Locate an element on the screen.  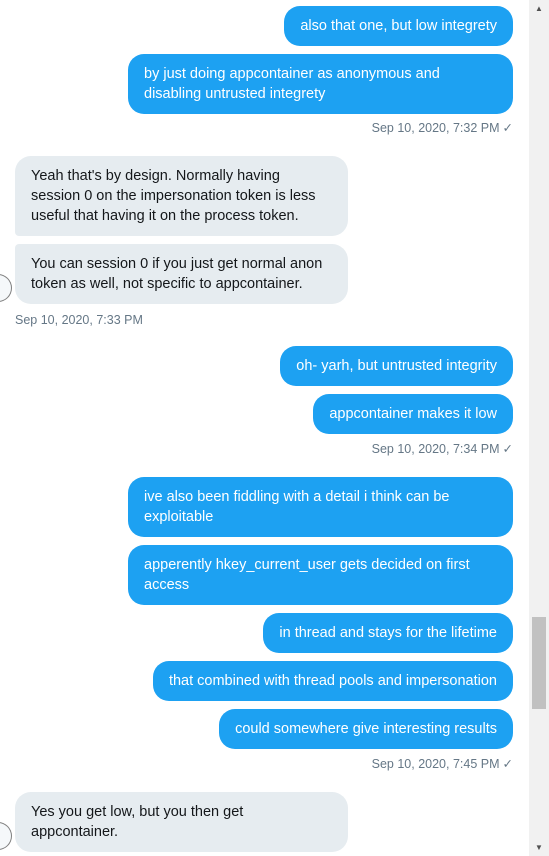
message-bubble-outgoing: in thread and stays for the lifetime is located at coordinates (388, 633).